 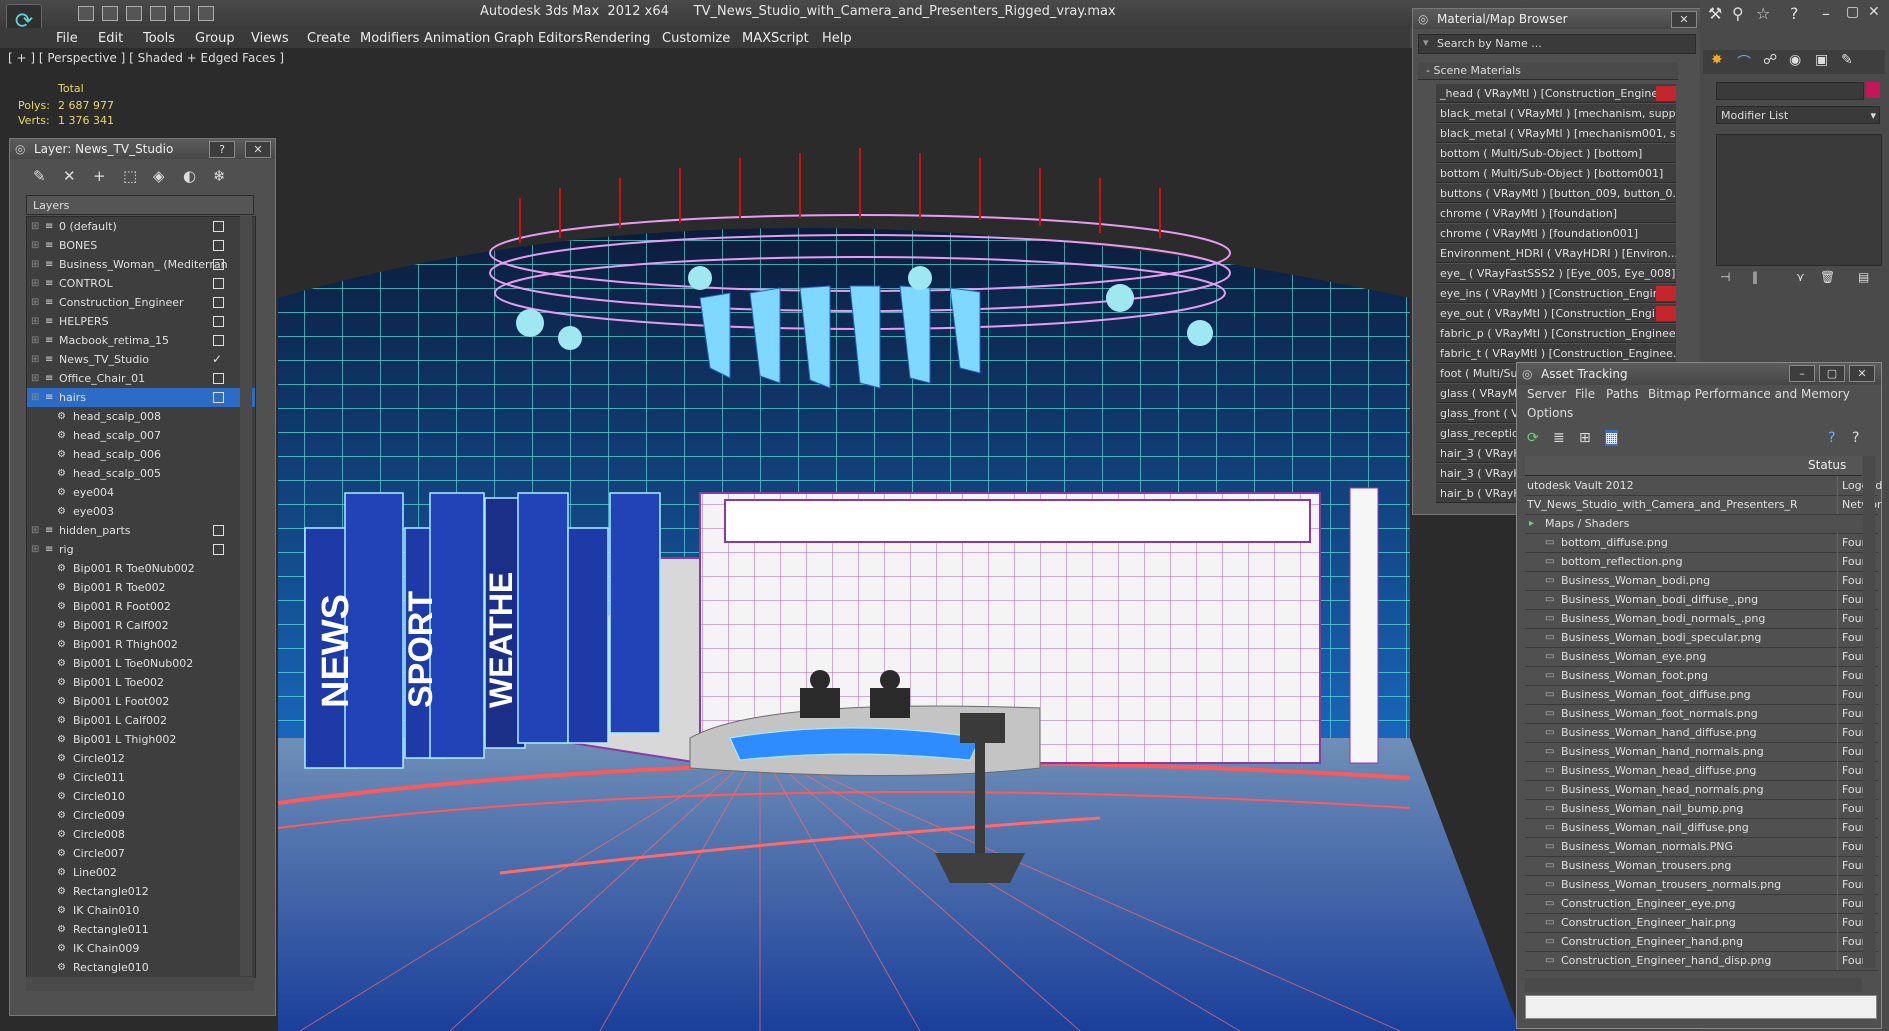 I want to click on layer-row: ⚙ Bip001 R Thigh002, so click(x=141, y=644).